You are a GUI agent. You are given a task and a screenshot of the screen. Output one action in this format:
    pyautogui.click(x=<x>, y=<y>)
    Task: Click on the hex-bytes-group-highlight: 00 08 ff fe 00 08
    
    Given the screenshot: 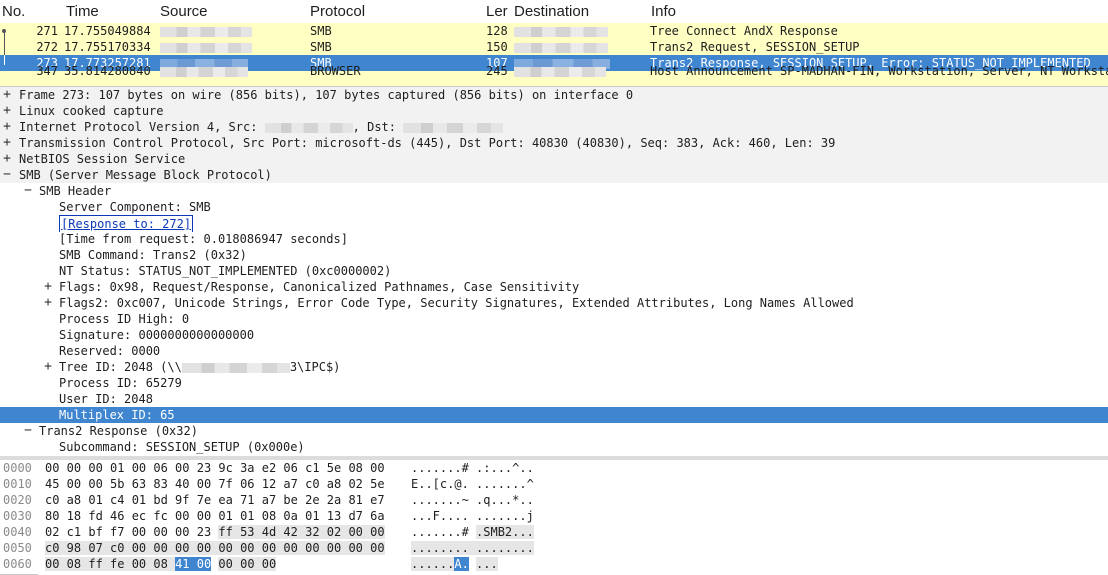 What is the action you would take?
    pyautogui.click(x=106, y=564)
    